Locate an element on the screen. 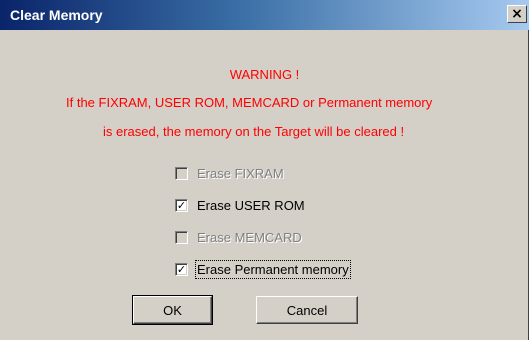 This screenshot has width=531, height=340. ok-button-label: OK is located at coordinates (172, 310).